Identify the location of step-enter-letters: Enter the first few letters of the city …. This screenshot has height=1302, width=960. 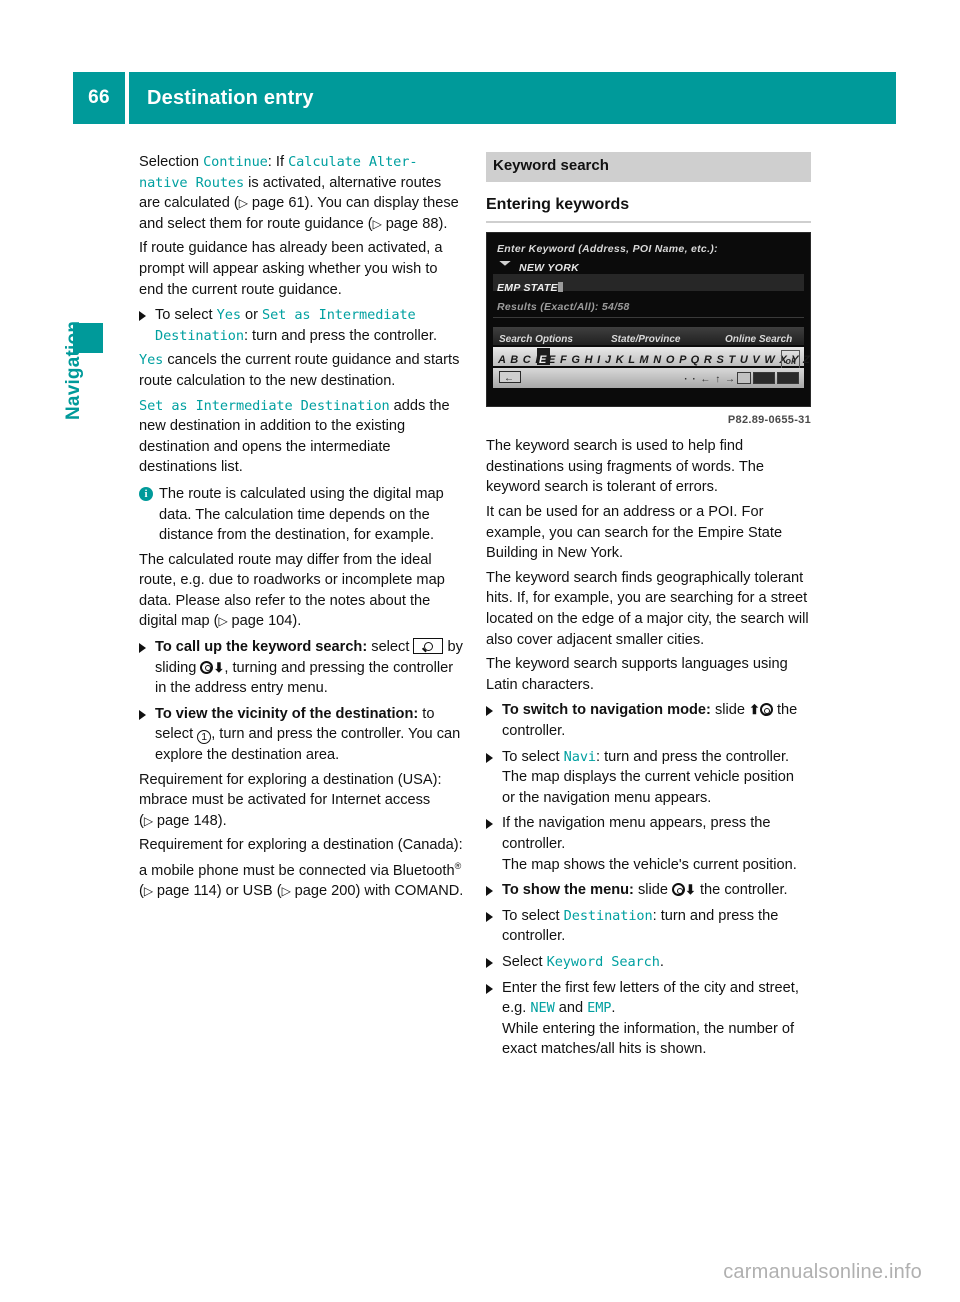
(648, 1019).